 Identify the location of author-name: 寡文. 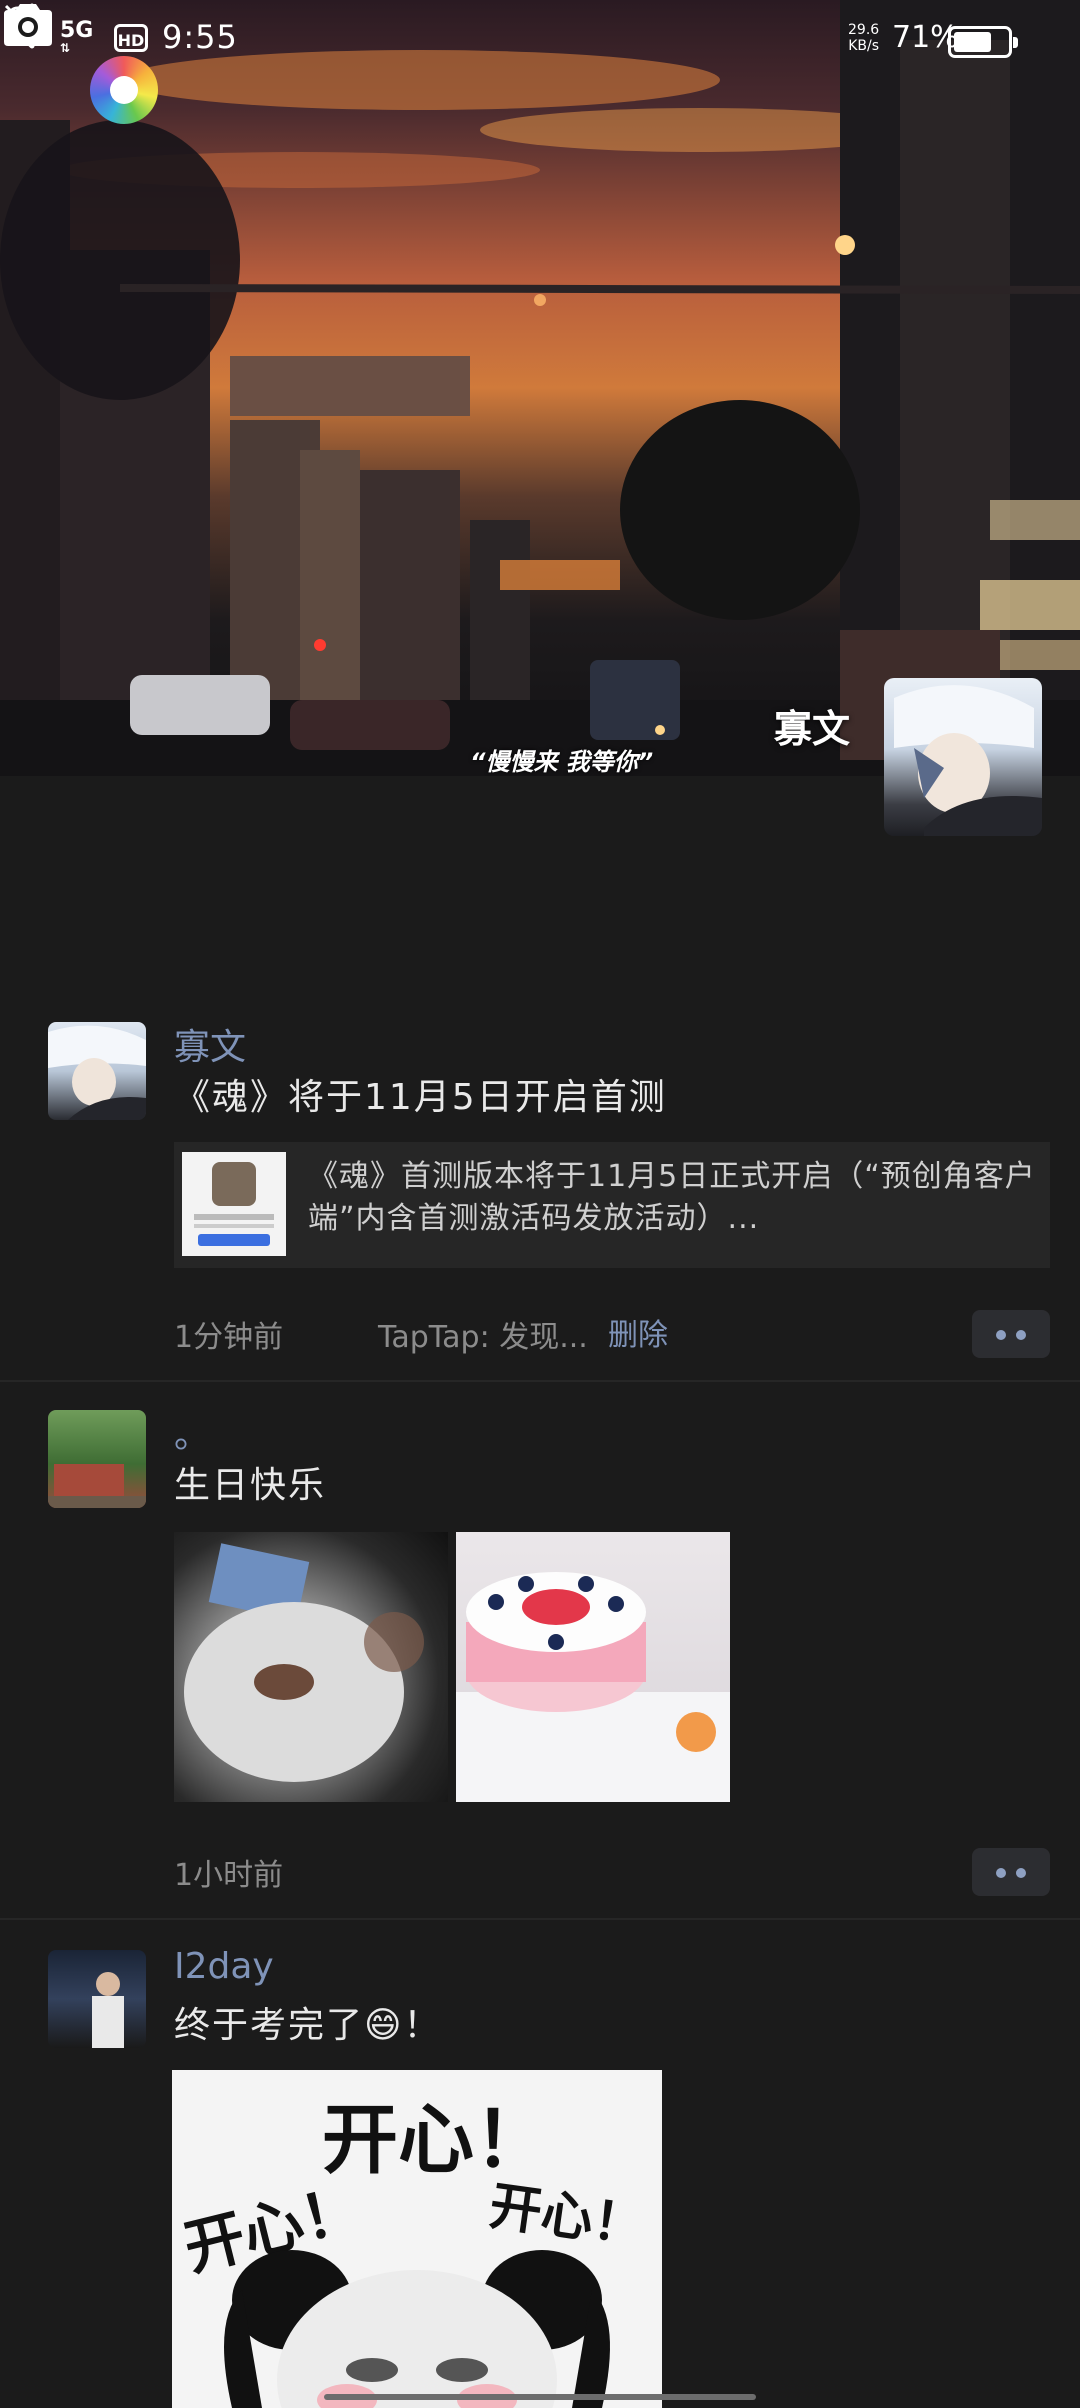
(210, 1044).